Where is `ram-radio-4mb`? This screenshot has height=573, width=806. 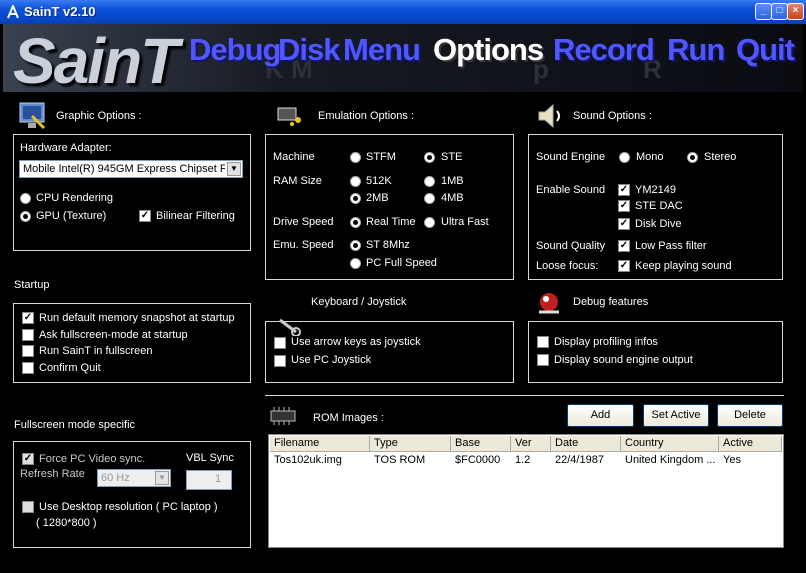 ram-radio-4mb is located at coordinates (429, 198).